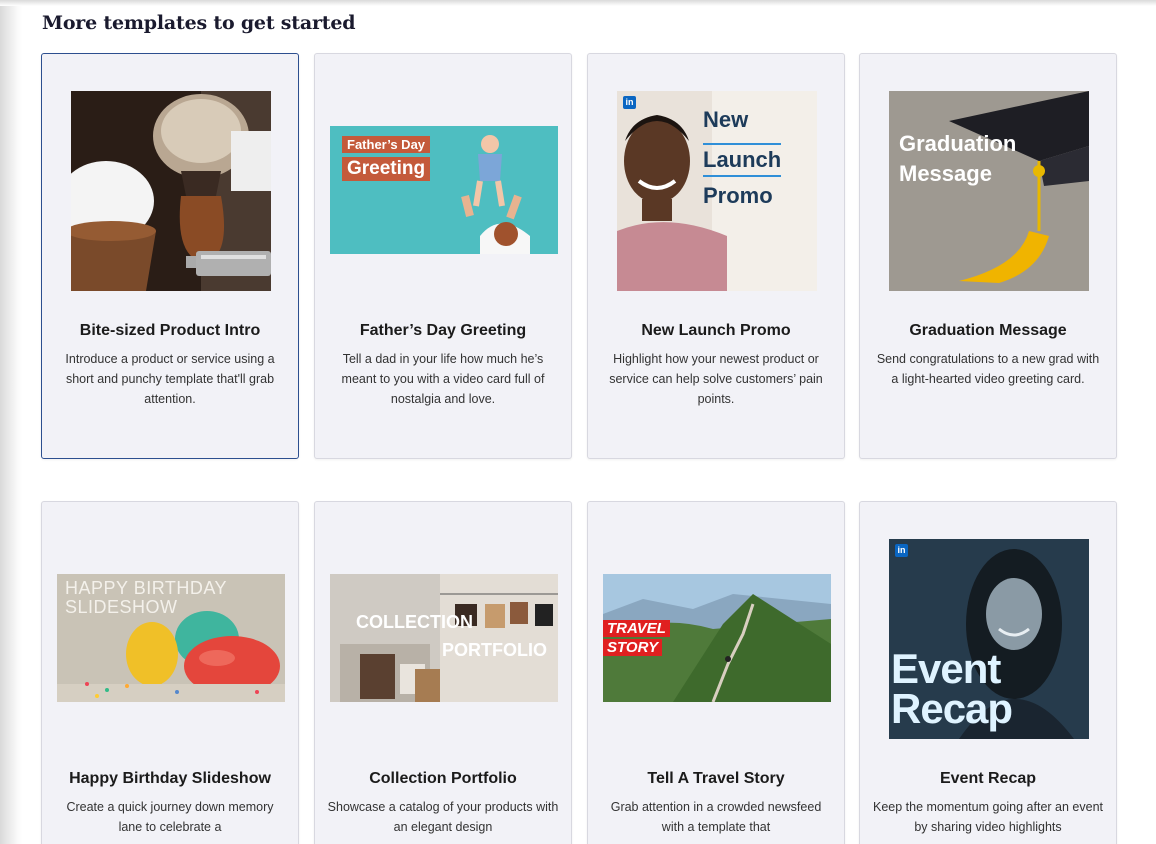  What do you see at coordinates (444, 638) in the screenshot?
I see `handbags-image: COLLECTION PORTFOLIO` at bounding box center [444, 638].